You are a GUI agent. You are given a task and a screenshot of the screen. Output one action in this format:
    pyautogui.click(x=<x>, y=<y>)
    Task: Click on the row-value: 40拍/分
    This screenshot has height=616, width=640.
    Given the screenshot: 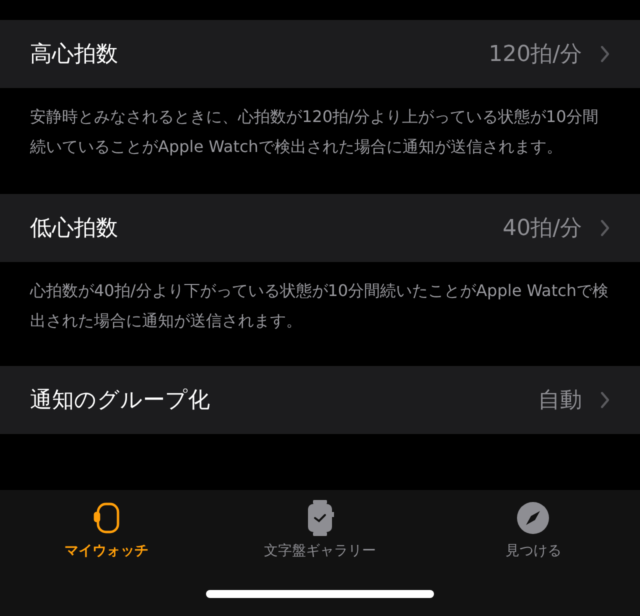 What is the action you would take?
    pyautogui.click(x=542, y=229)
    